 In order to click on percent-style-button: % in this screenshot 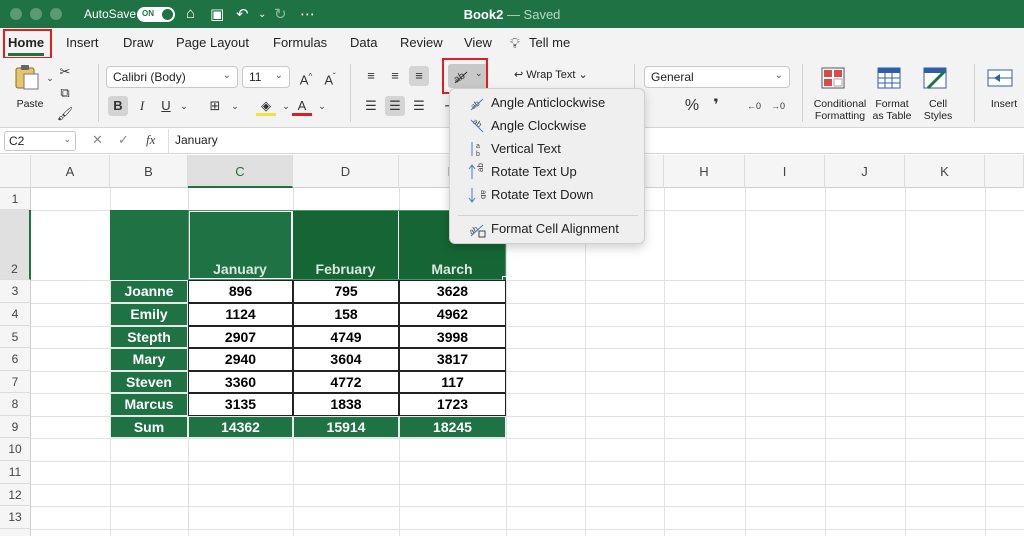, I will do `click(692, 106)`.